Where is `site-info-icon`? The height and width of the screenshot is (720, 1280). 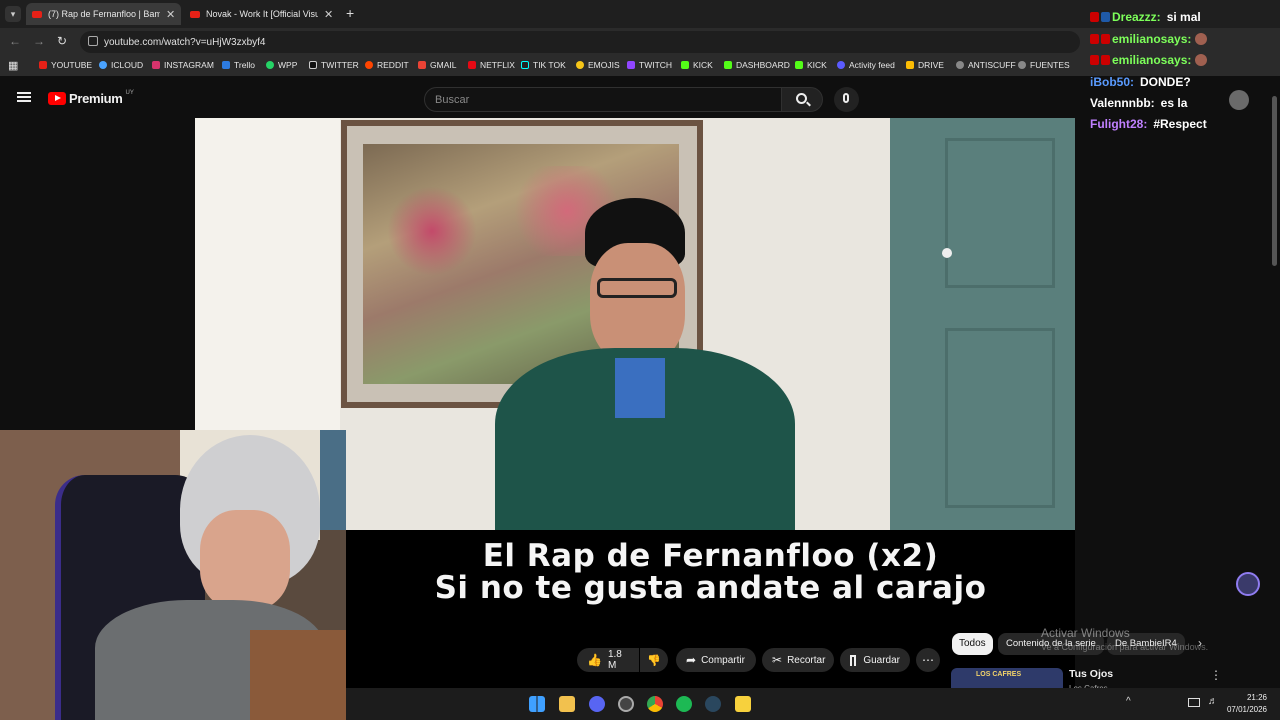 site-info-icon is located at coordinates (93, 41).